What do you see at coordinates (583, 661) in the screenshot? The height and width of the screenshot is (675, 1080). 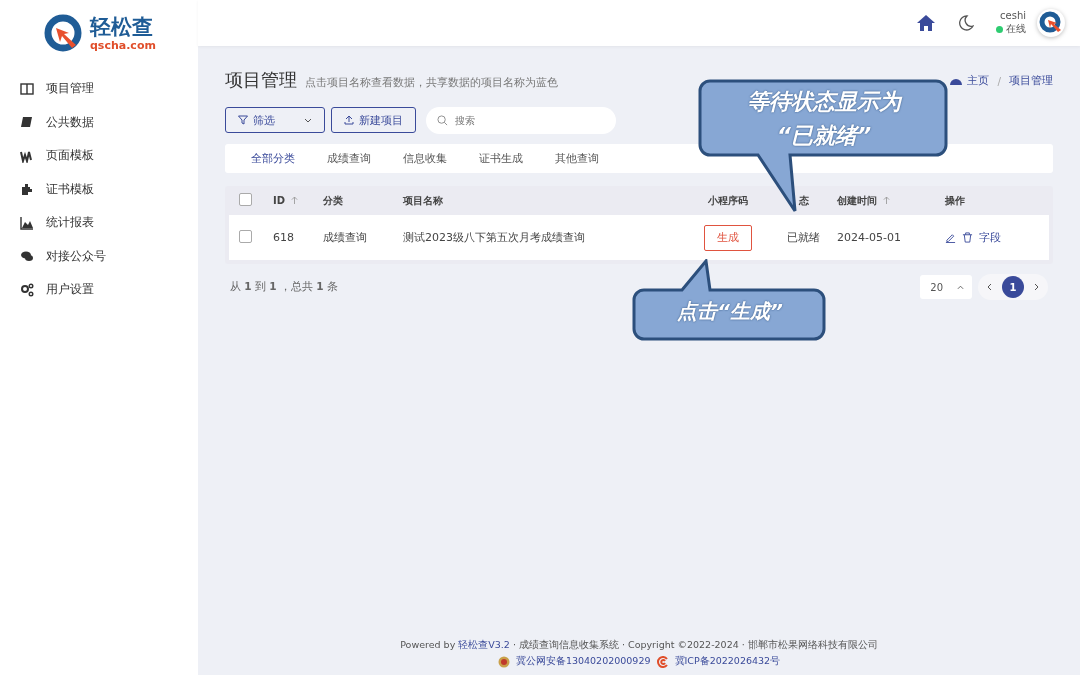 I see `police-record-link: 冀公网安备13040202000929` at bounding box center [583, 661].